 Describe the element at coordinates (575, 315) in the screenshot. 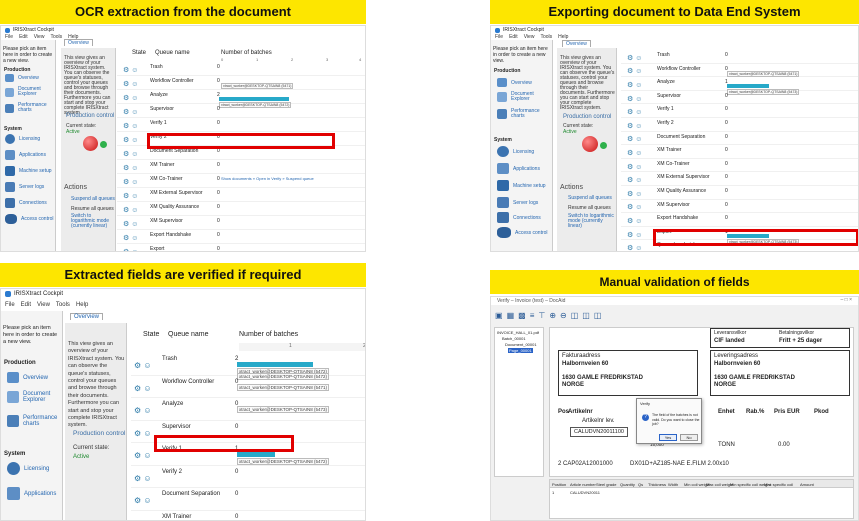

I see `zoom-fit-icon: ◫` at that location.